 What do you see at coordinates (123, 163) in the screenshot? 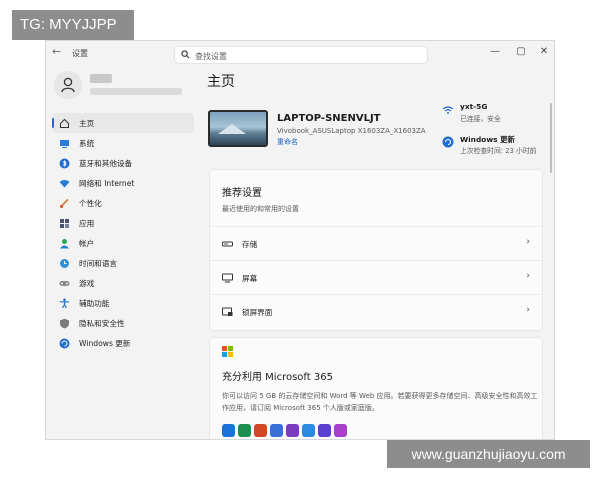
I see `sidebar-item-bluetooth: 蓝牙和其他设备` at bounding box center [123, 163].